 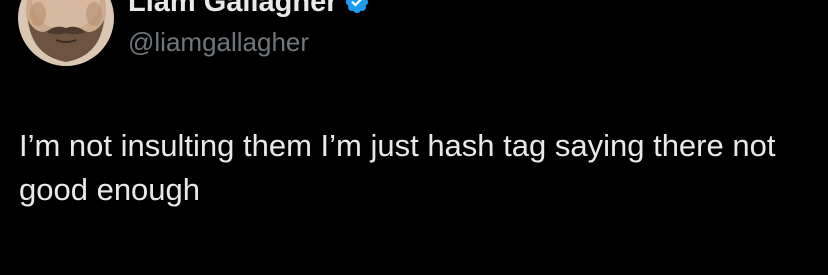 I want to click on author-name-row: Liam Gallagher, so click(x=249, y=9).